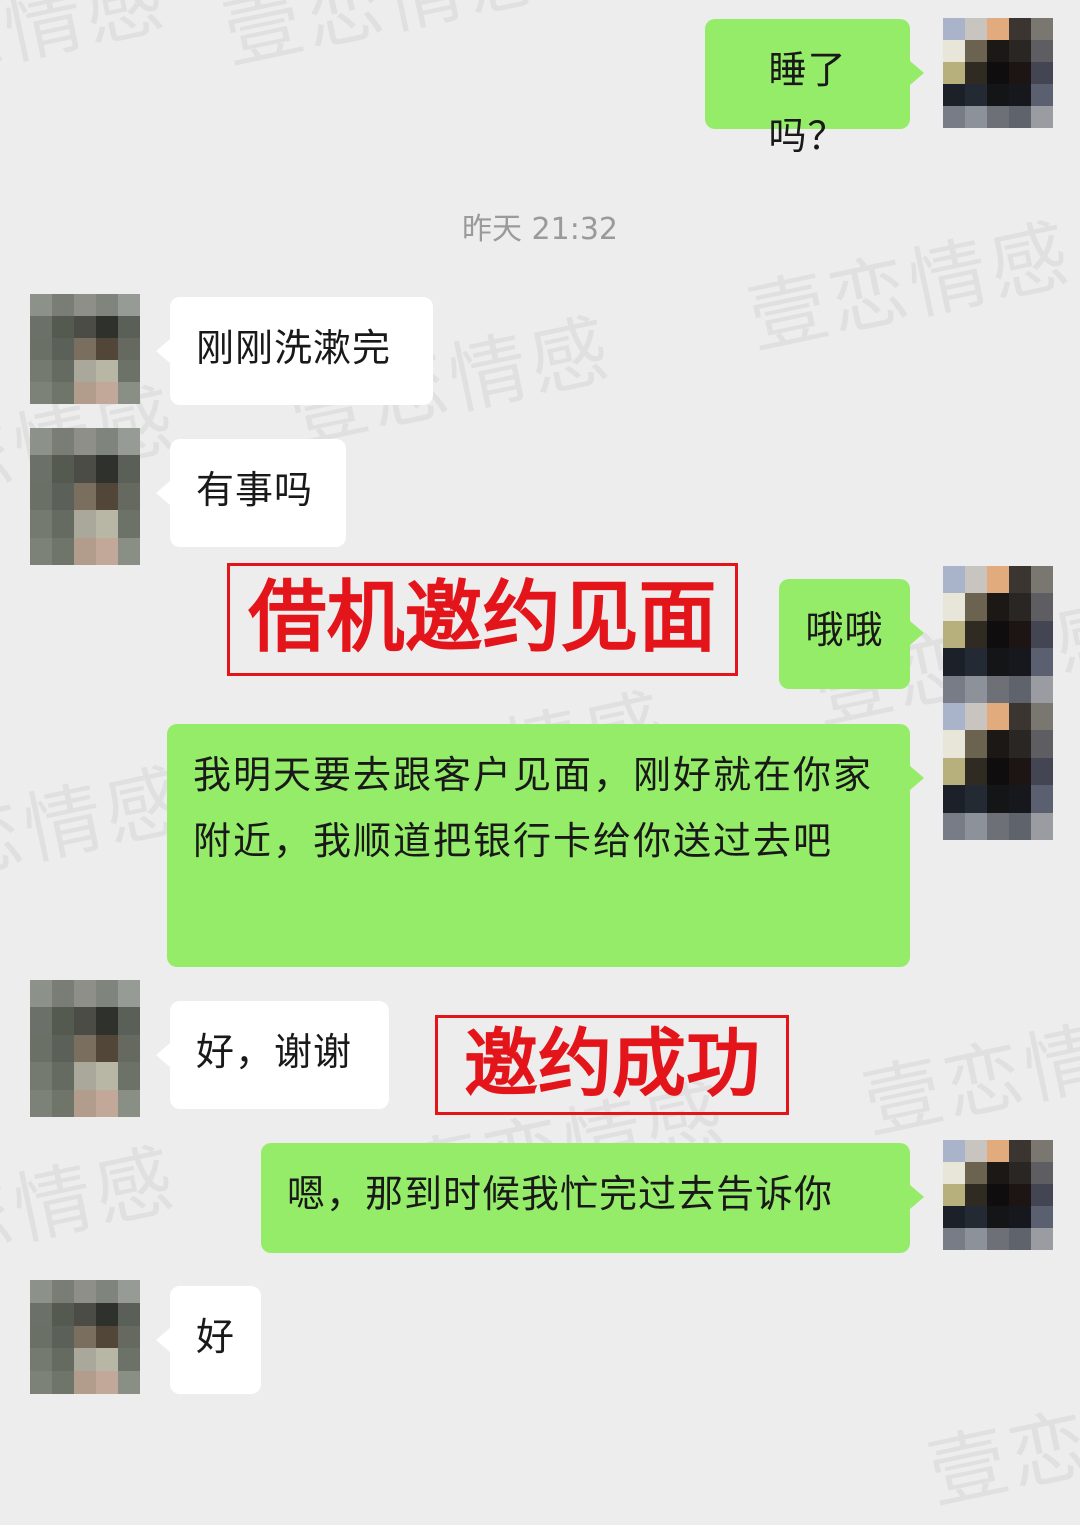 Image resolution: width=1080 pixels, height=1525 pixels. Describe the element at coordinates (208, 1340) in the screenshot. I see `received-message-bubble: 好` at that location.